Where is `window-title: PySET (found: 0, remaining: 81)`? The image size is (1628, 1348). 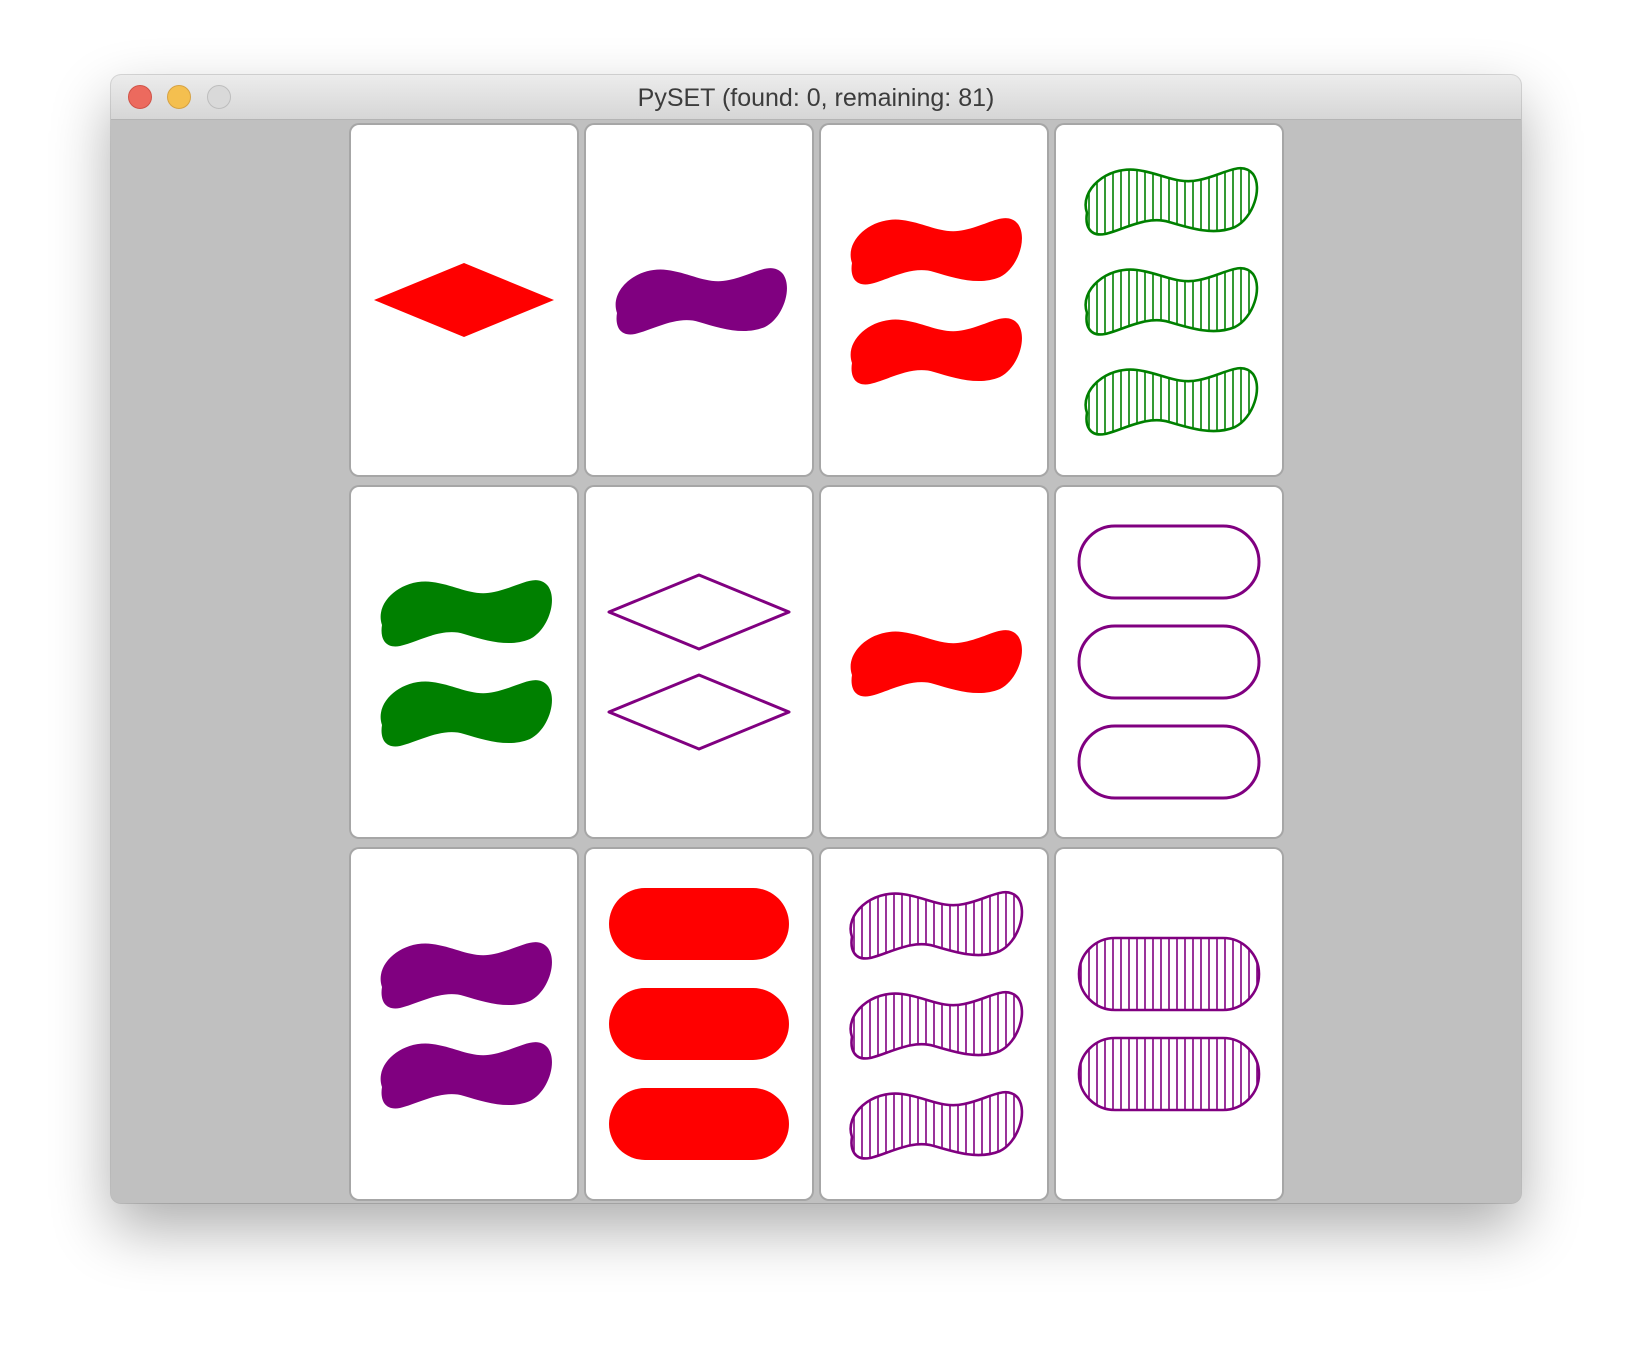
window-title: PySET (found: 0, remaining: 81) is located at coordinates (816, 98).